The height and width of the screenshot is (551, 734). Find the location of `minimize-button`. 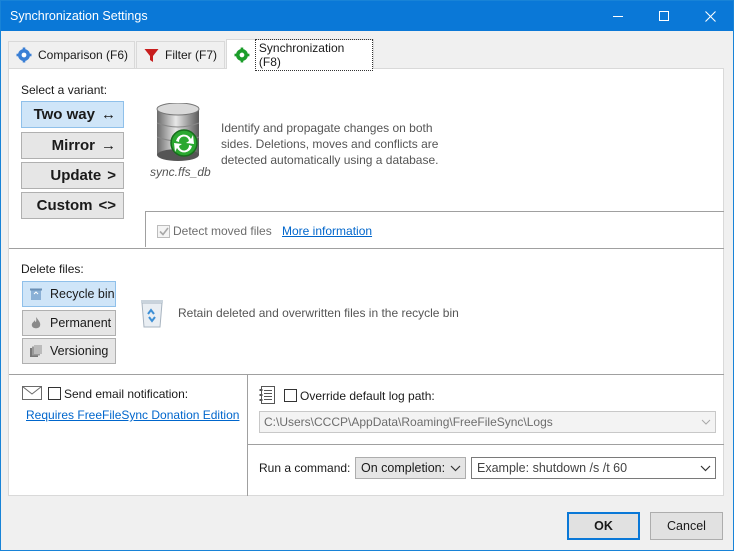

minimize-button is located at coordinates (618, 16).